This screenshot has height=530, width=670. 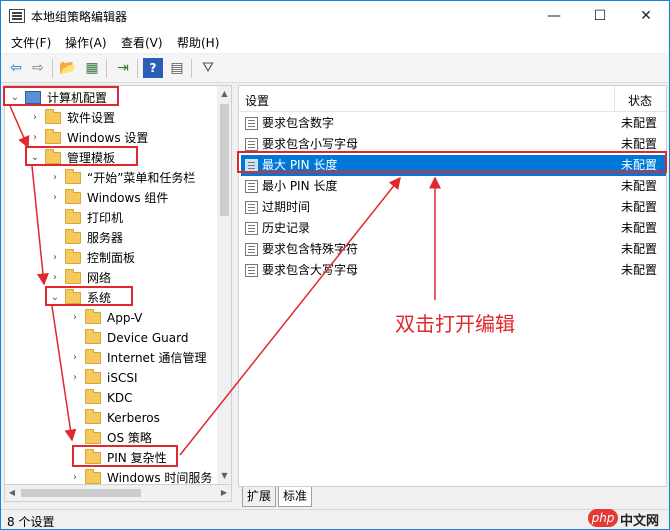 I want to click on tree-horizontal-scrollbar: ◀ ▶, so click(x=118, y=493).